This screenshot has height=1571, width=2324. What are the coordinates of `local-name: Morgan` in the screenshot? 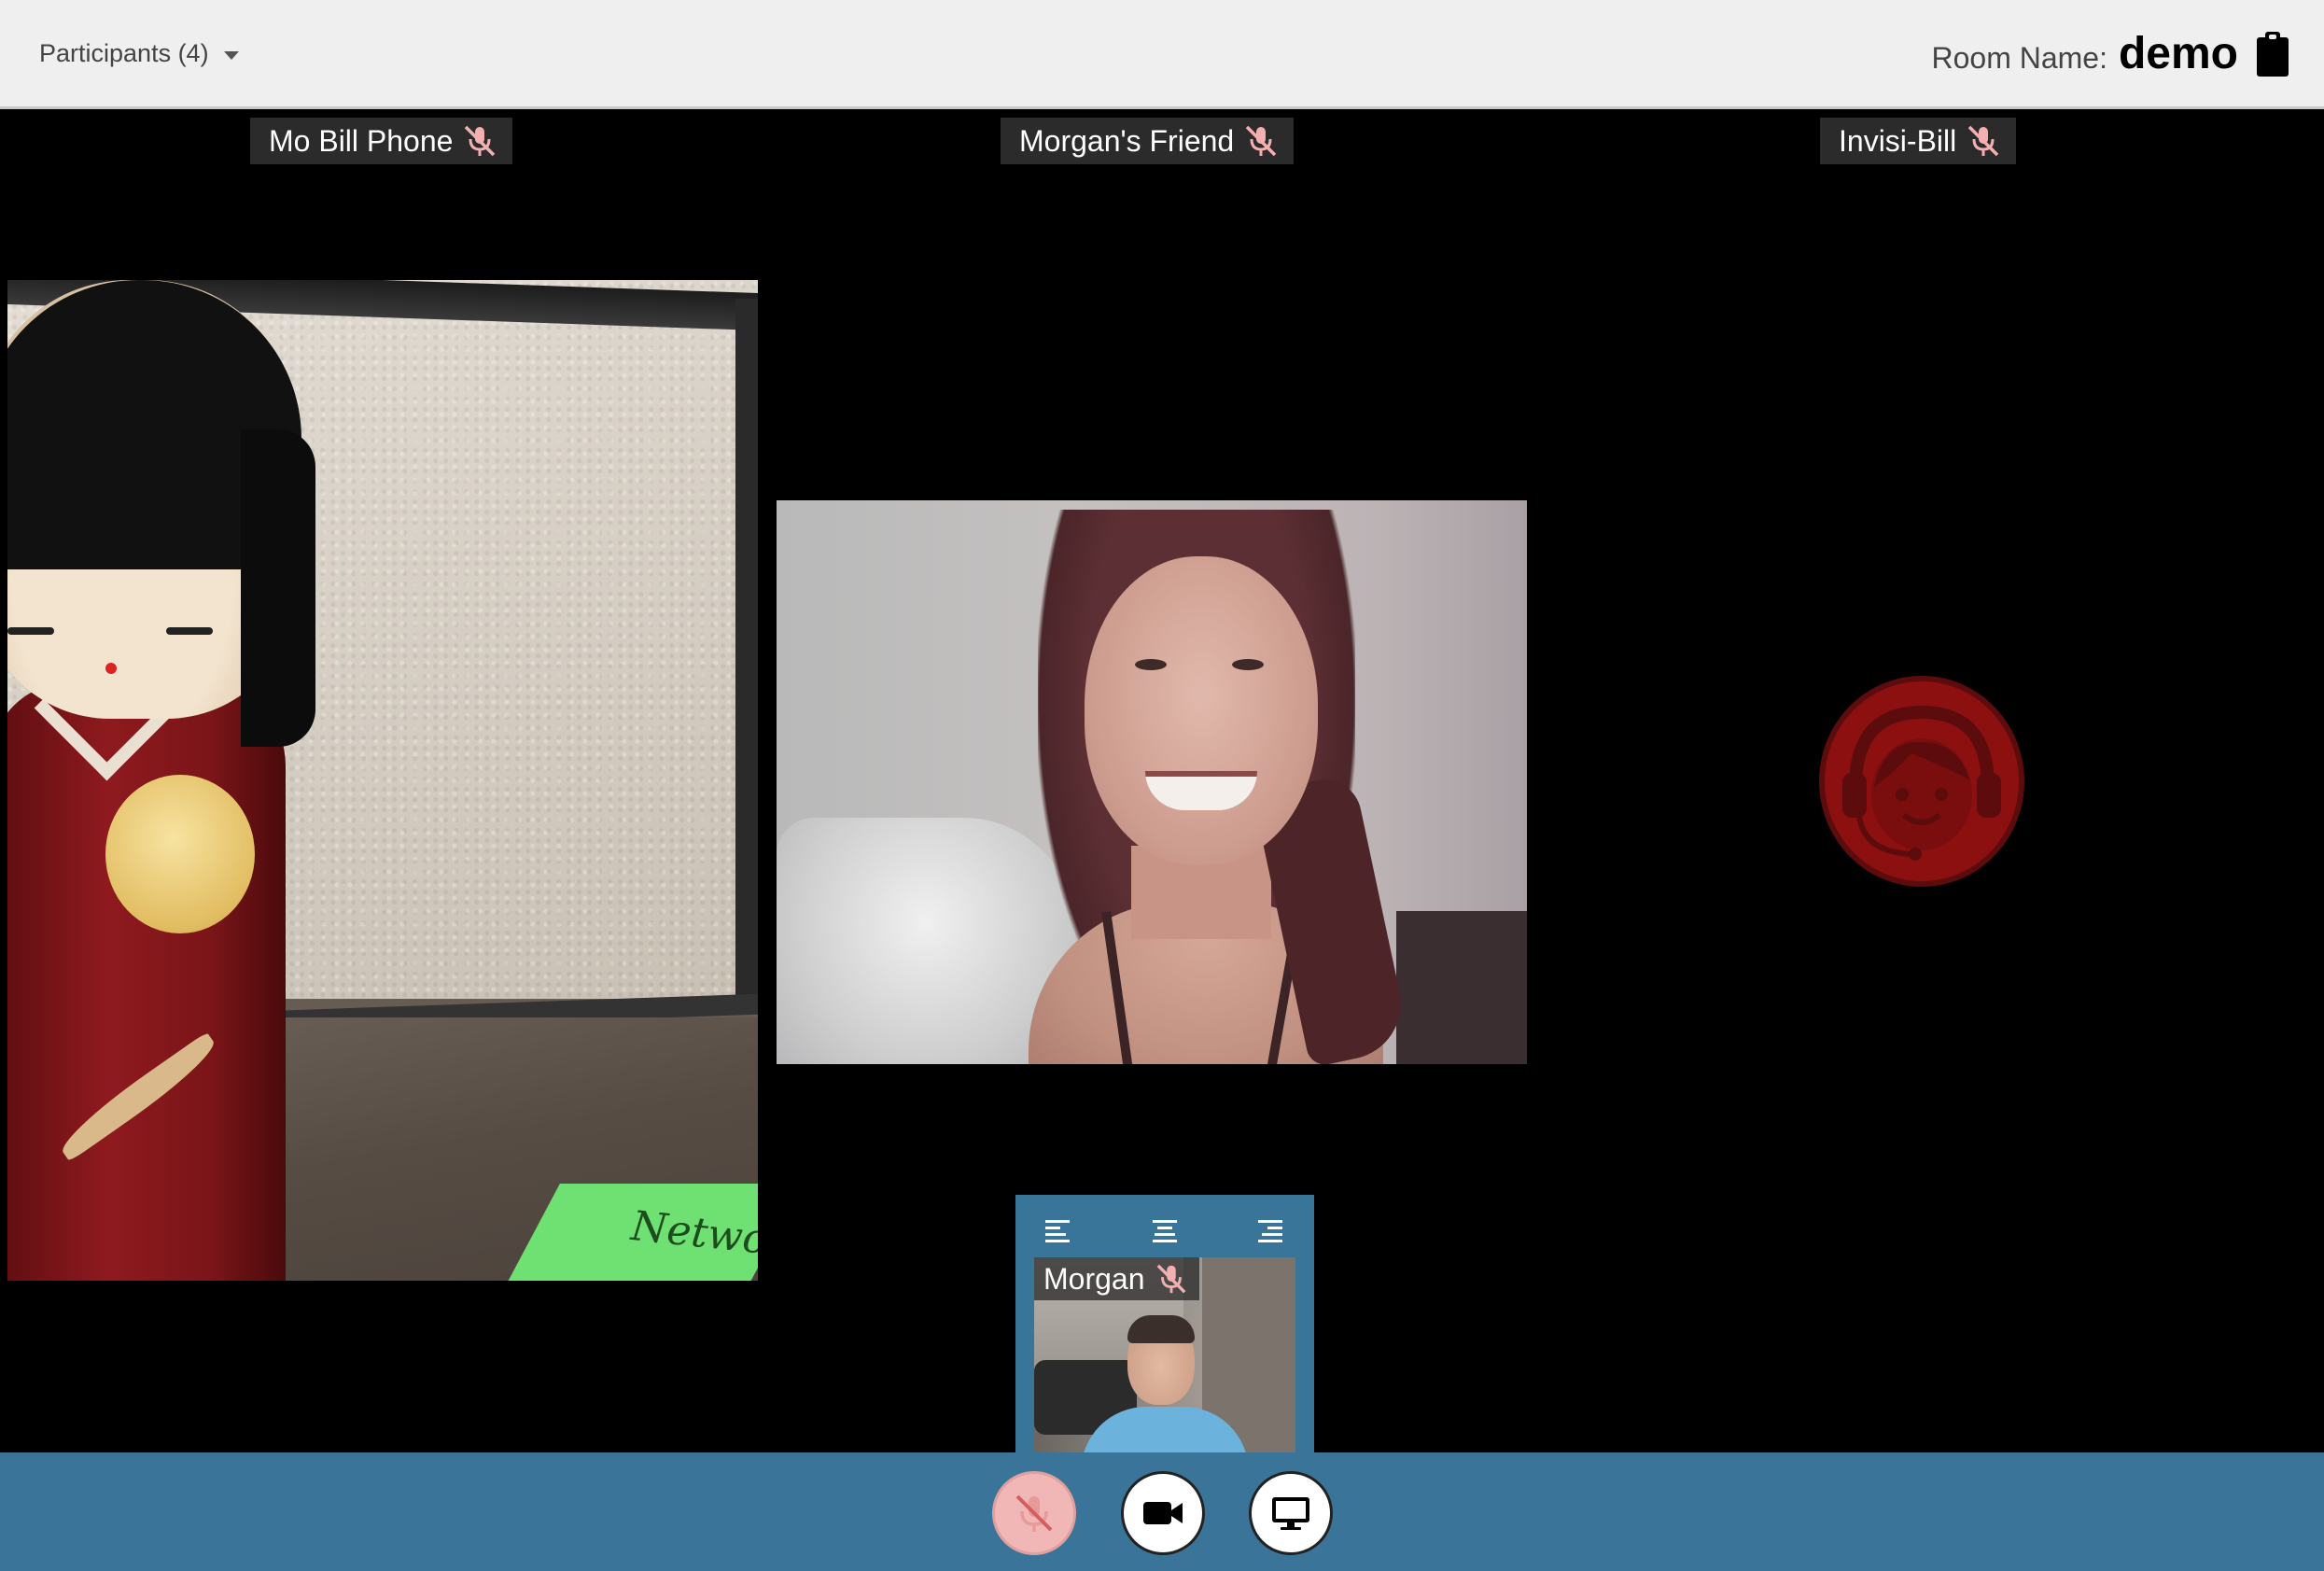 It's located at (1094, 1278).